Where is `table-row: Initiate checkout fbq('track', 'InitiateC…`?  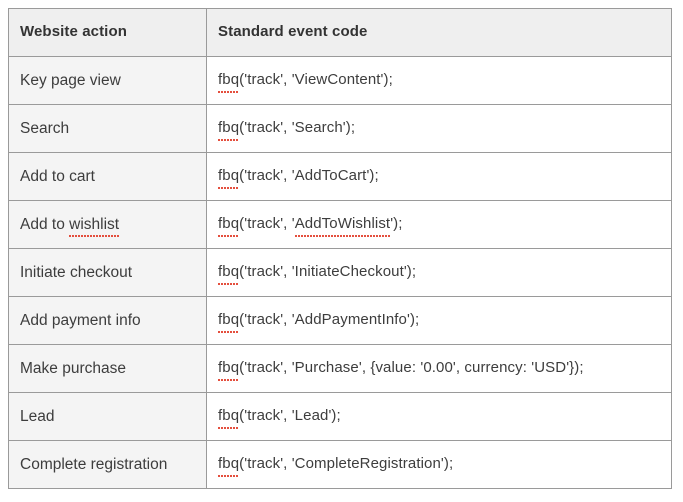 table-row: Initiate checkout fbq('track', 'InitiateC… is located at coordinates (340, 272).